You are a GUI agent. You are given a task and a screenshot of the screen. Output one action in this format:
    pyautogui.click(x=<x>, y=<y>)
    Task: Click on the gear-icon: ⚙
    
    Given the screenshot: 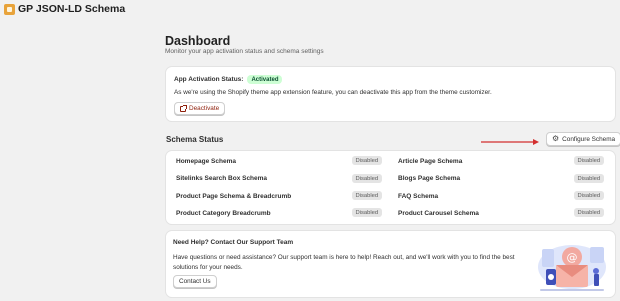 What is the action you would take?
    pyautogui.click(x=556, y=138)
    